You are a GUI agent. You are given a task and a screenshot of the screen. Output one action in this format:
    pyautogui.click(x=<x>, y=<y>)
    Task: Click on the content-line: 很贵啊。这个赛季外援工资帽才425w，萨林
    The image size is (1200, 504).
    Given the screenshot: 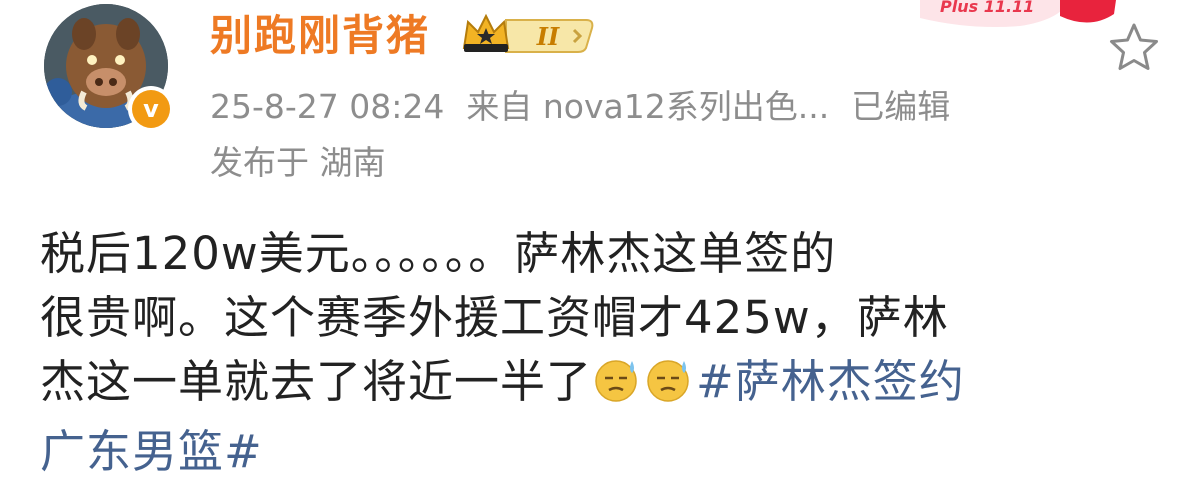 What is the action you would take?
    pyautogui.click(x=494, y=317)
    